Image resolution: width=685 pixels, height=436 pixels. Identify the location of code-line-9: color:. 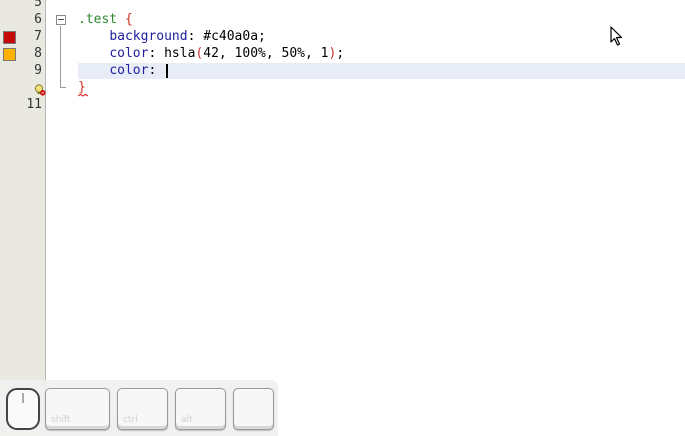
(117, 71).